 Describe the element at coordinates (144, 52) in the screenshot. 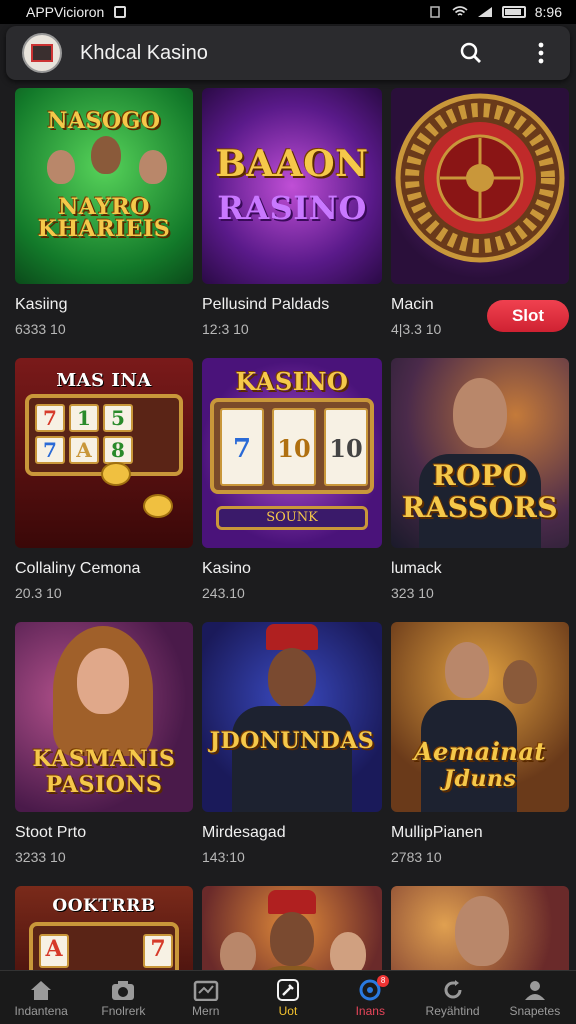

I see `app-title: Khdcal Kasino` at that location.